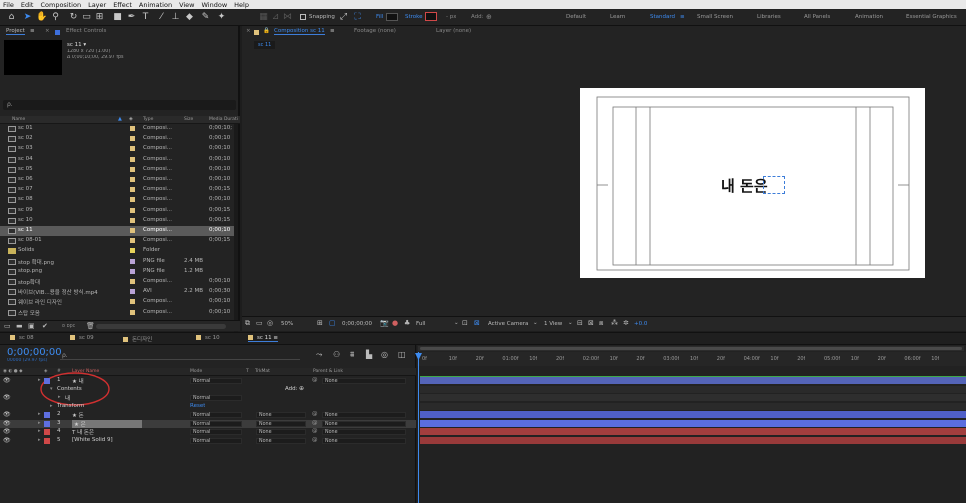 The height and width of the screenshot is (503, 966). I want to click on timeline-tab: sc 09, so click(82, 338).